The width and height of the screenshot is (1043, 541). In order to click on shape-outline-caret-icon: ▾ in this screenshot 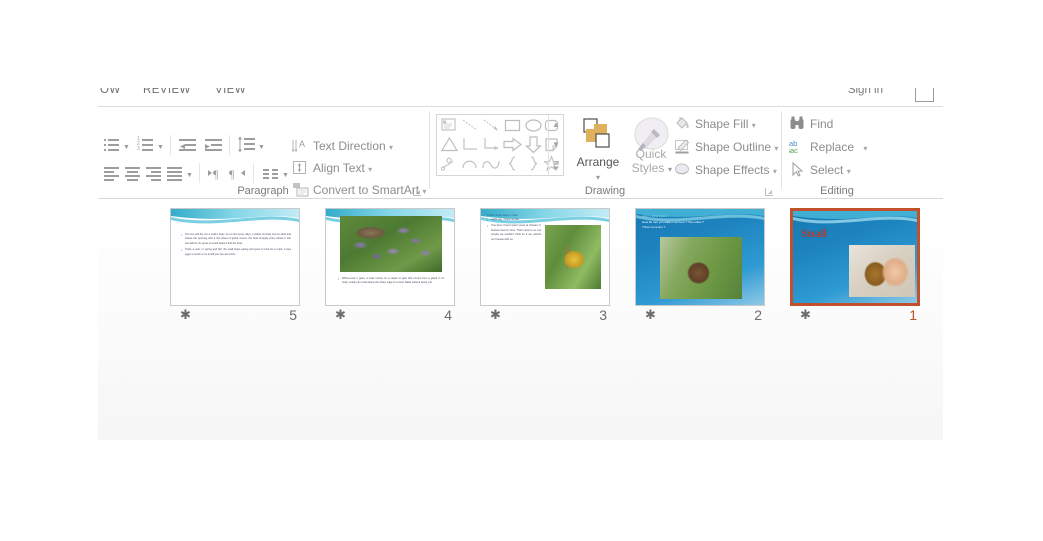, I will do `click(776, 148)`.